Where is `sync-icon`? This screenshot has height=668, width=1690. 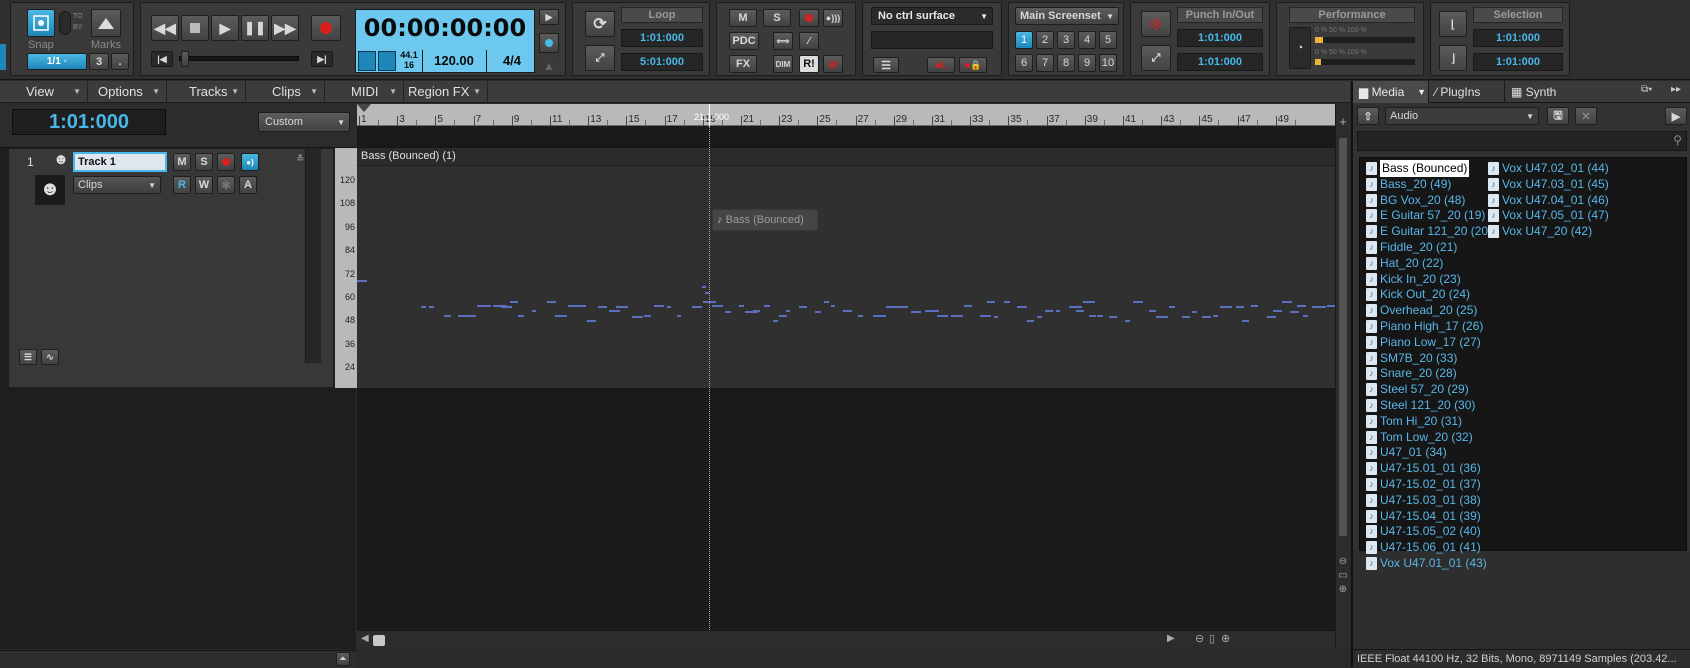 sync-icon is located at coordinates (387, 61).